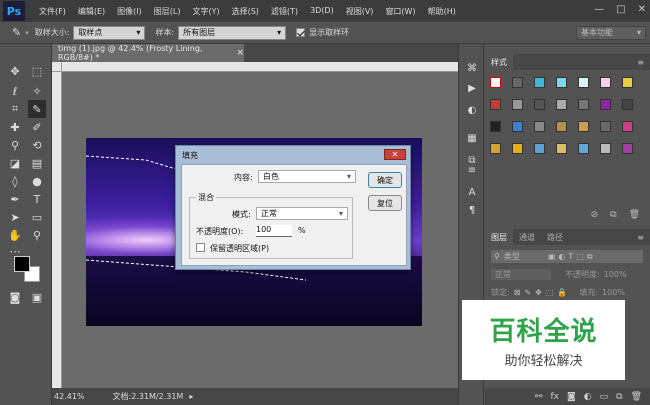  I want to click on dialog-close-button: ✕, so click(395, 154).